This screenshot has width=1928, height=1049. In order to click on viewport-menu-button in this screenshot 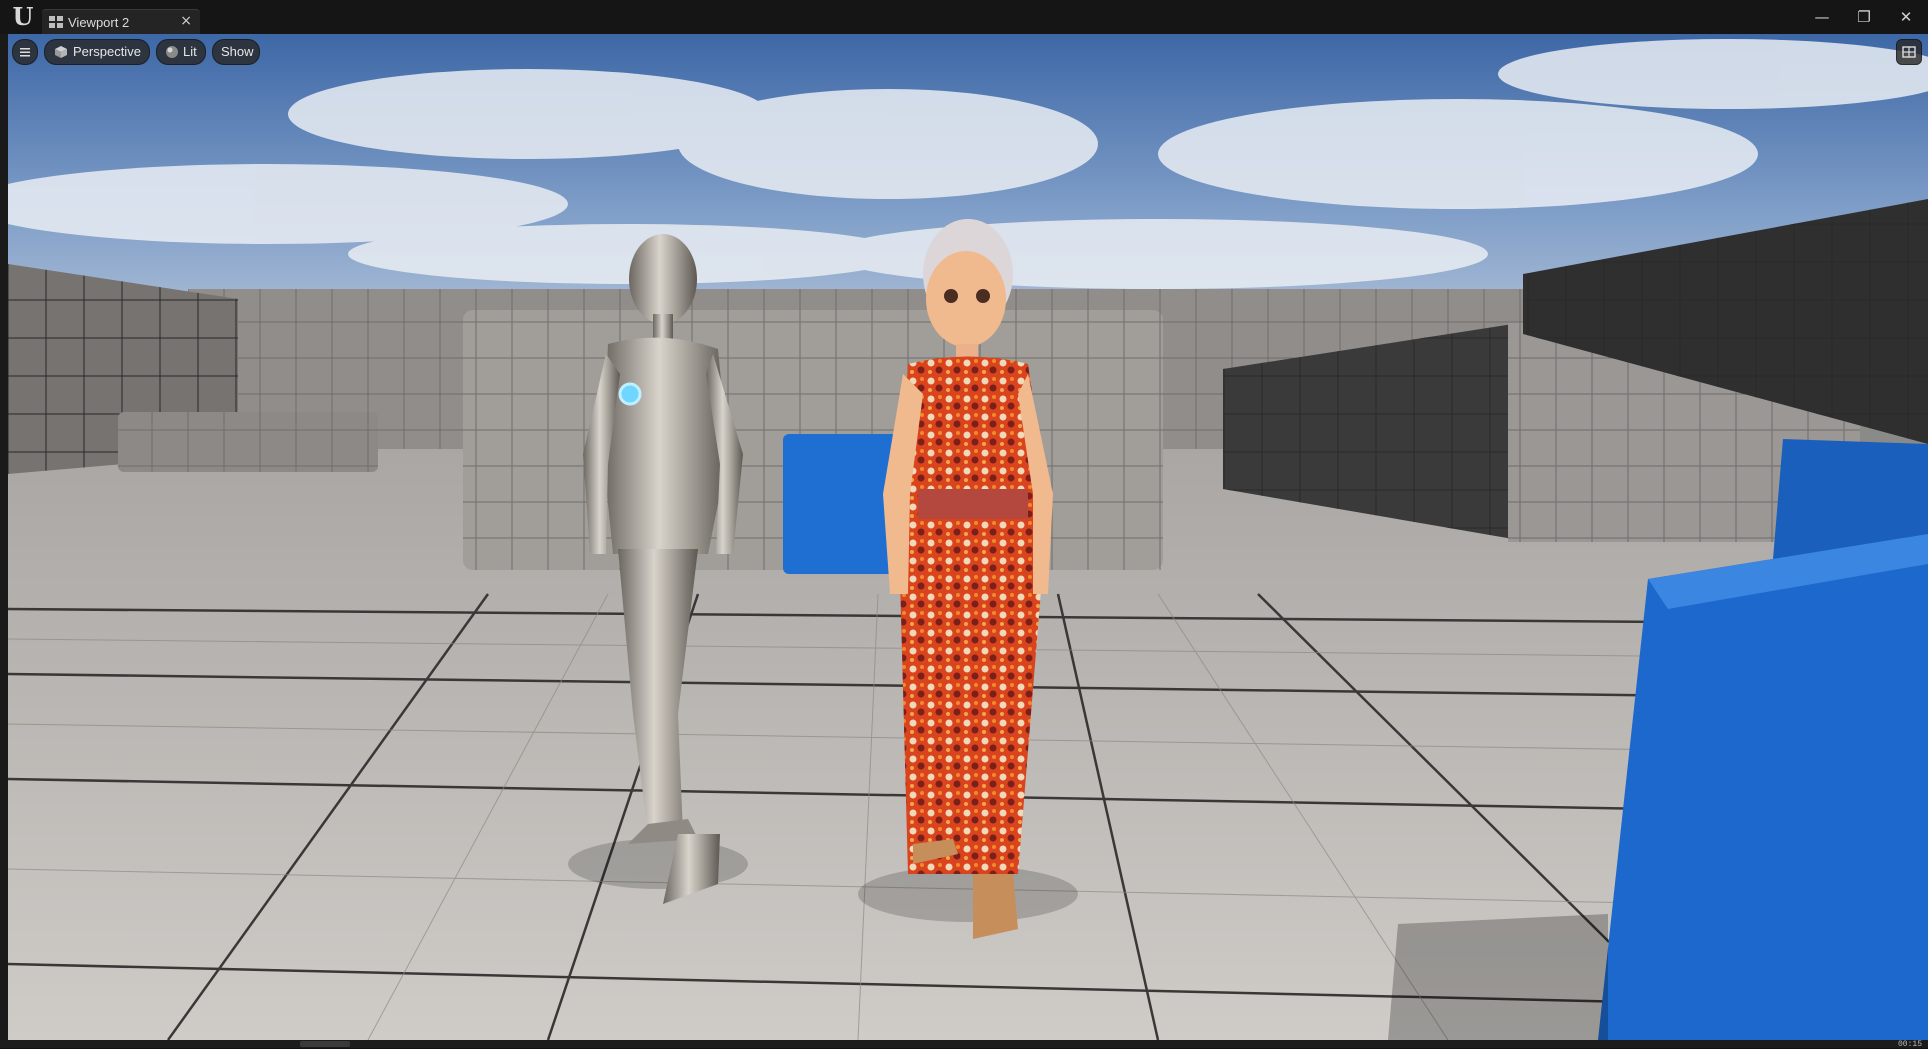, I will do `click(25, 52)`.